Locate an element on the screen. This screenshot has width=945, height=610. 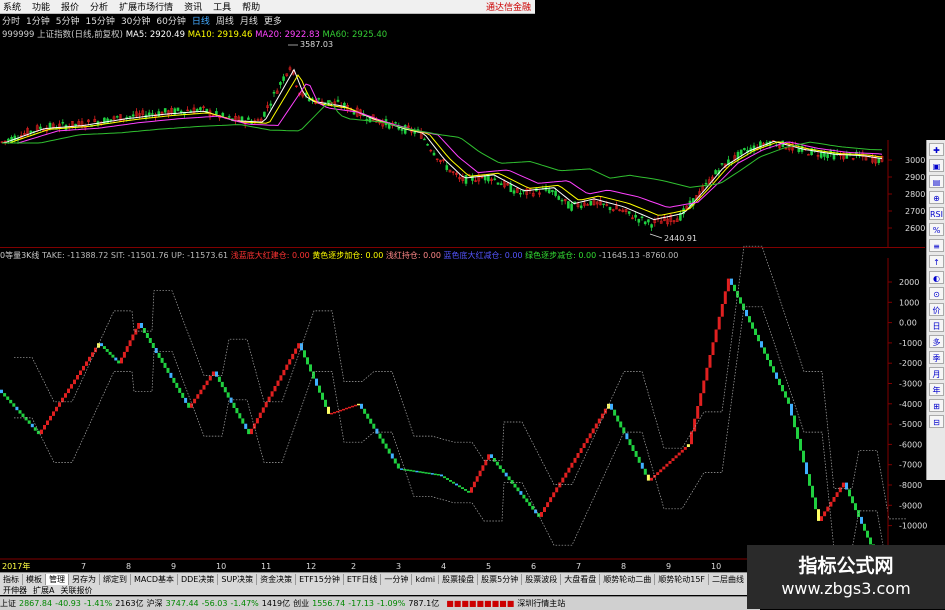
right-toolbar-button-10: 价 is located at coordinates (936, 309).